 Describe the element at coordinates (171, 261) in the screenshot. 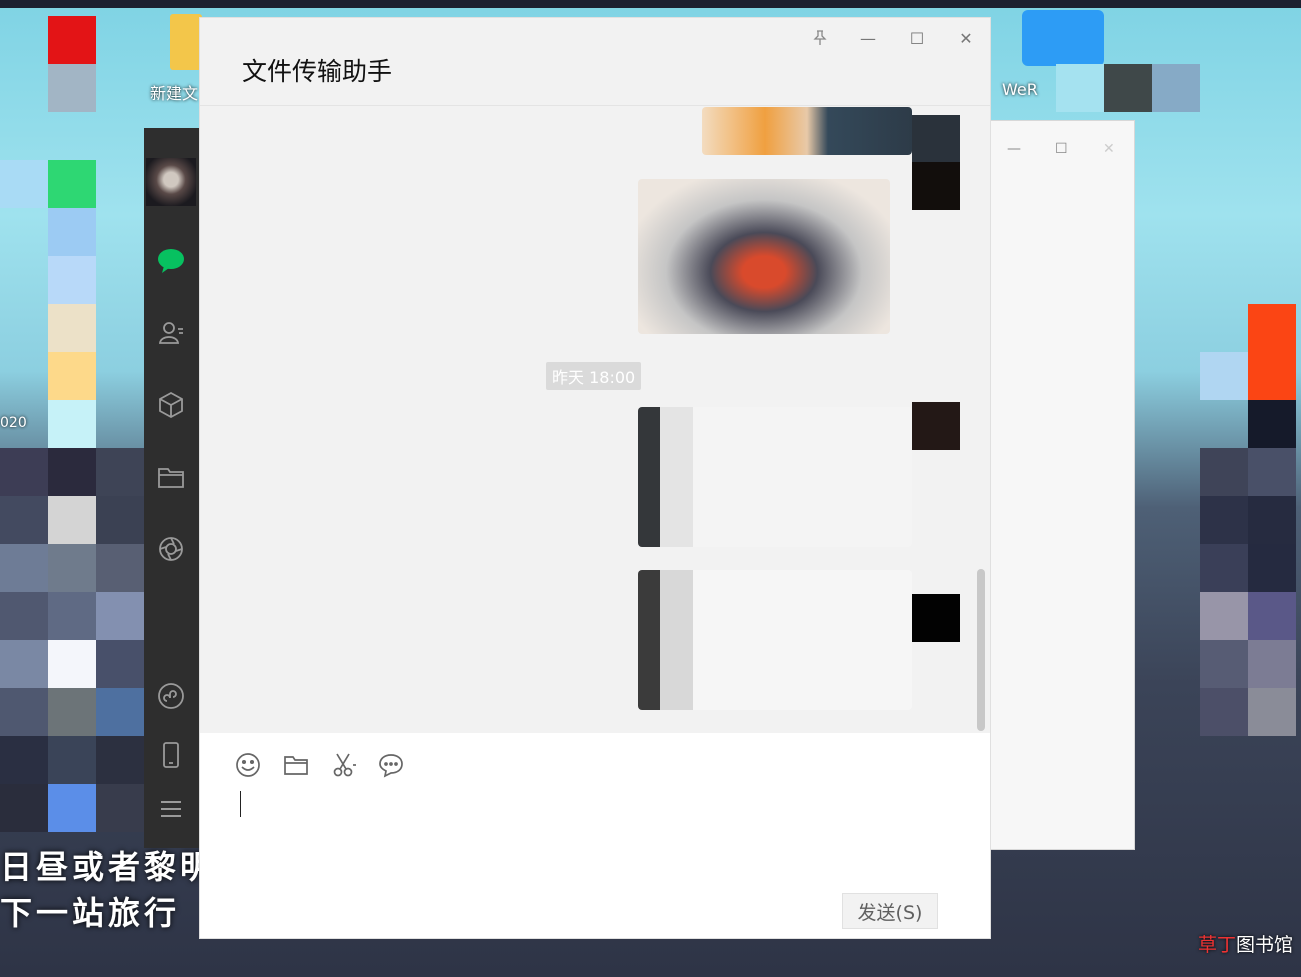

I see `chat-icon` at that location.